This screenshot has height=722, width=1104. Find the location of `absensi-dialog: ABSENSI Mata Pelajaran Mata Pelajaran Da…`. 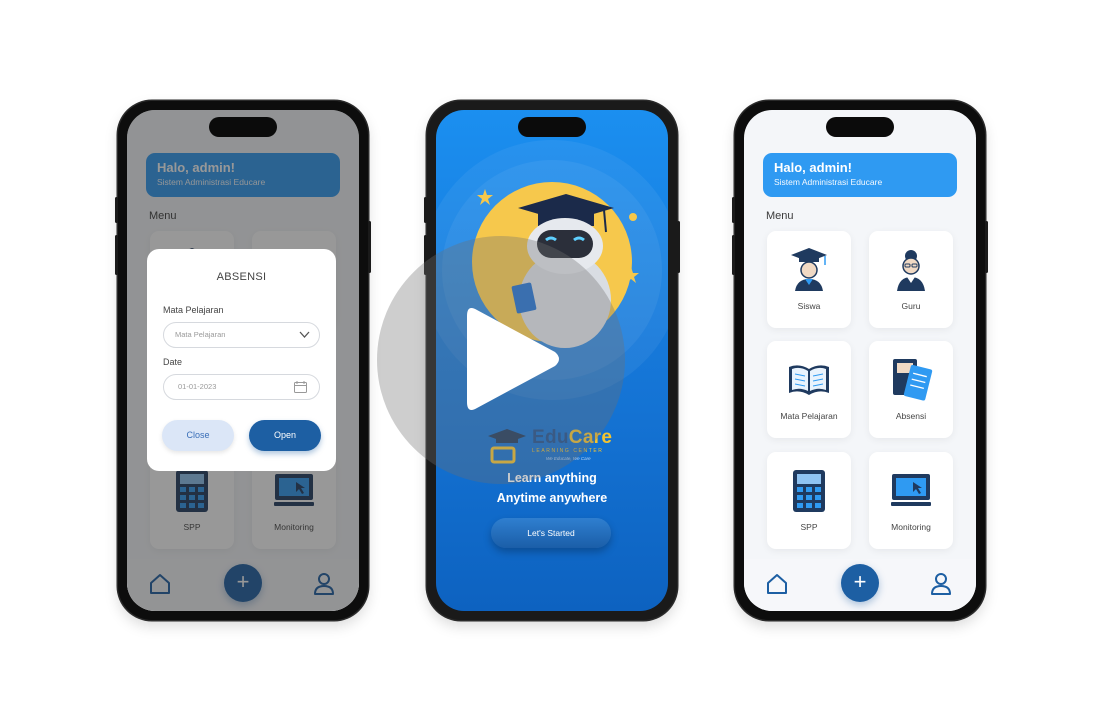

absensi-dialog: ABSENSI Mata Pelajaran Mata Pelajaran Da… is located at coordinates (241, 360).